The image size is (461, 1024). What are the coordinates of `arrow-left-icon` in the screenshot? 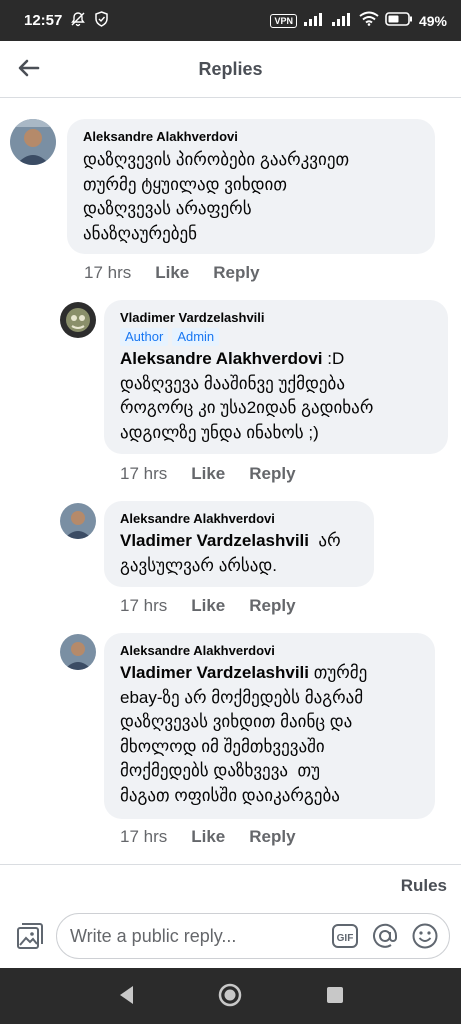 It's located at (29, 68).